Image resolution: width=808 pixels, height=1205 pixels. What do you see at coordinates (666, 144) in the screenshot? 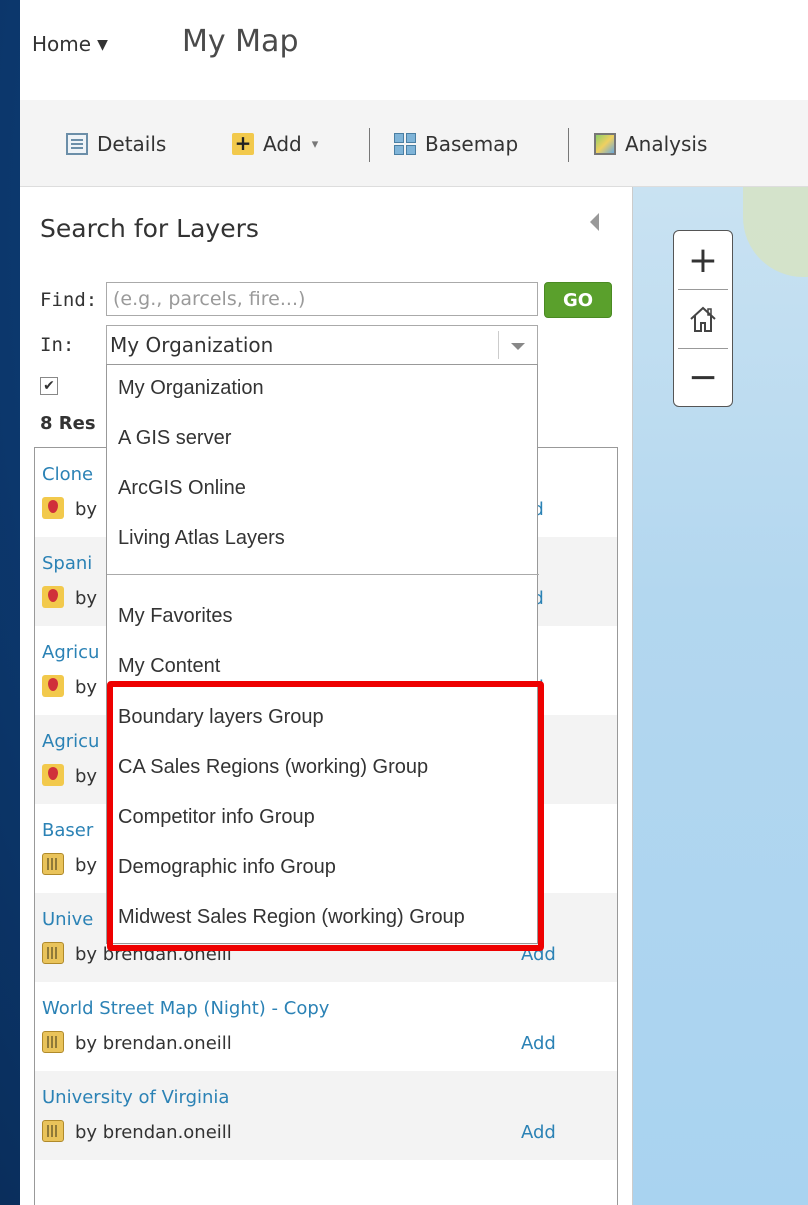
I see `analysis-label: Analysis` at bounding box center [666, 144].